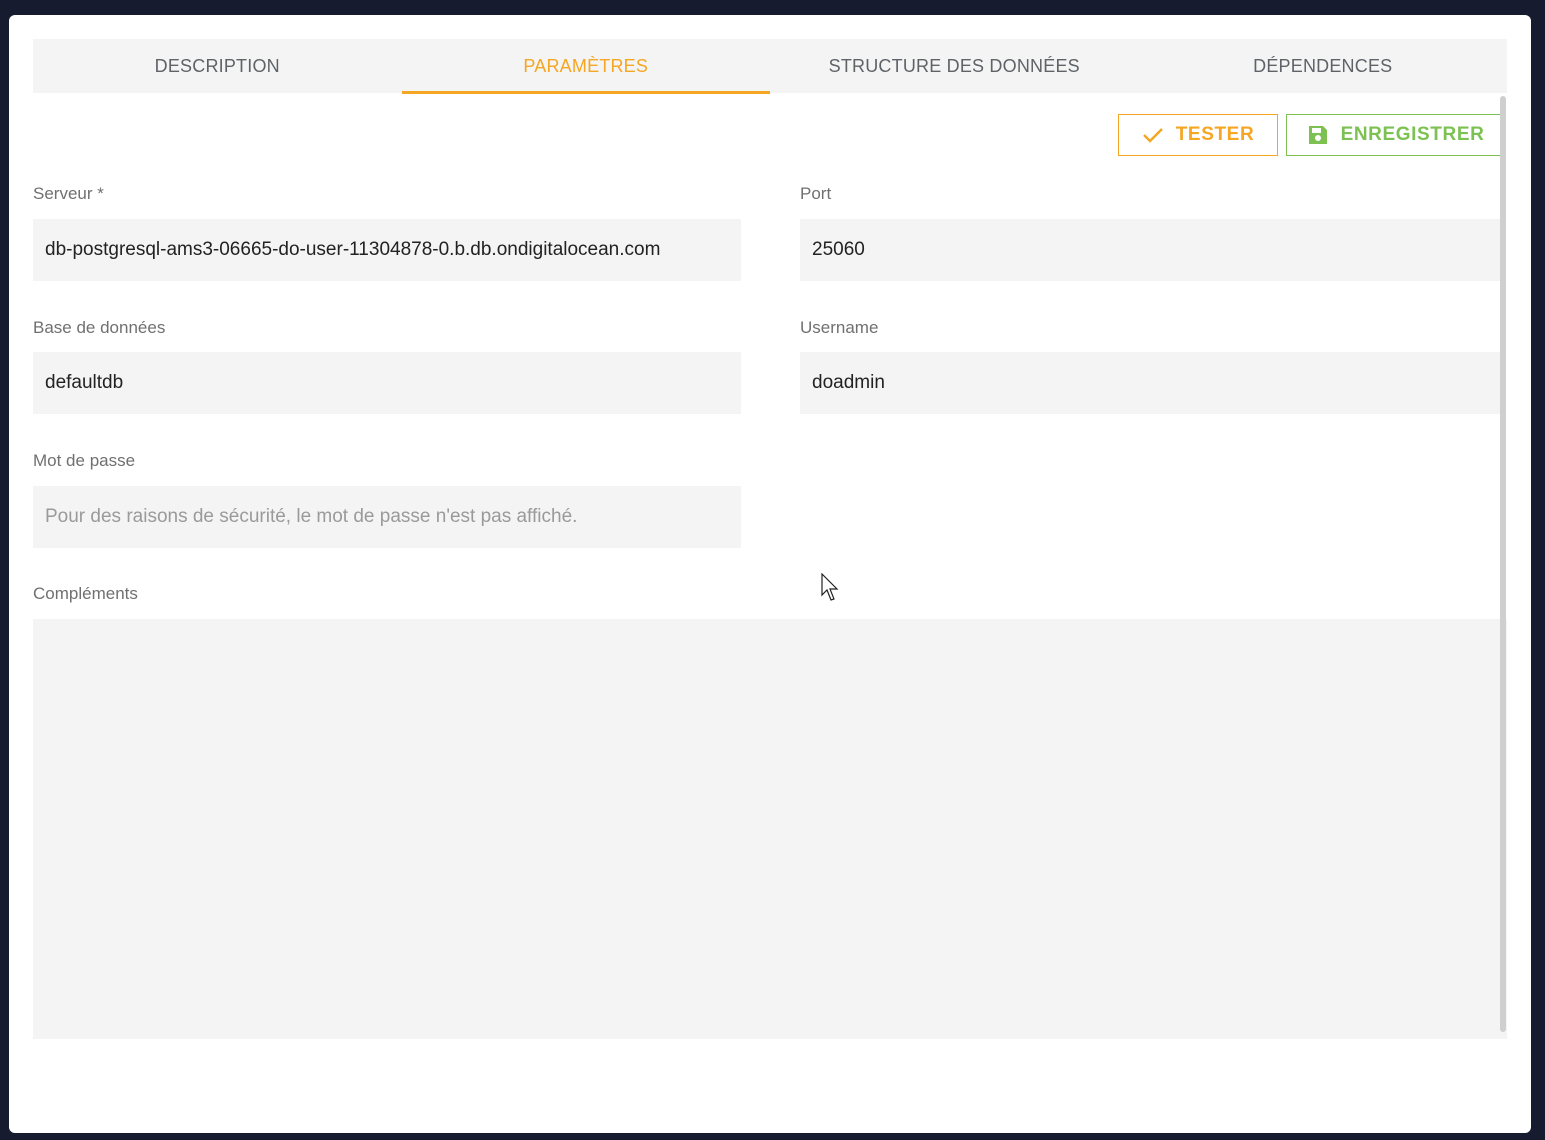 The height and width of the screenshot is (1140, 1545). I want to click on tab-parametres: PARAMÈTRES, so click(586, 66).